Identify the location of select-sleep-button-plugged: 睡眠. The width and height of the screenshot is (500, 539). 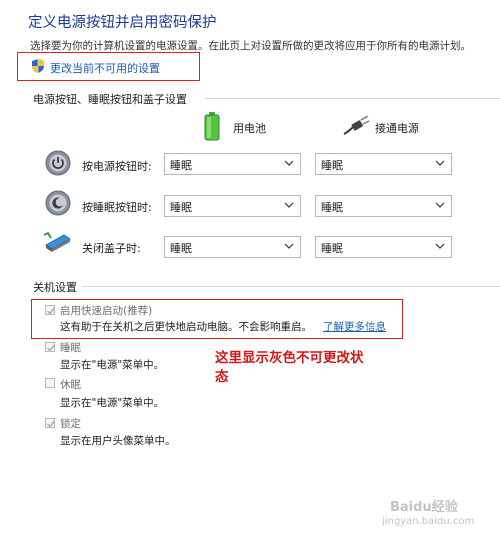
(383, 206).